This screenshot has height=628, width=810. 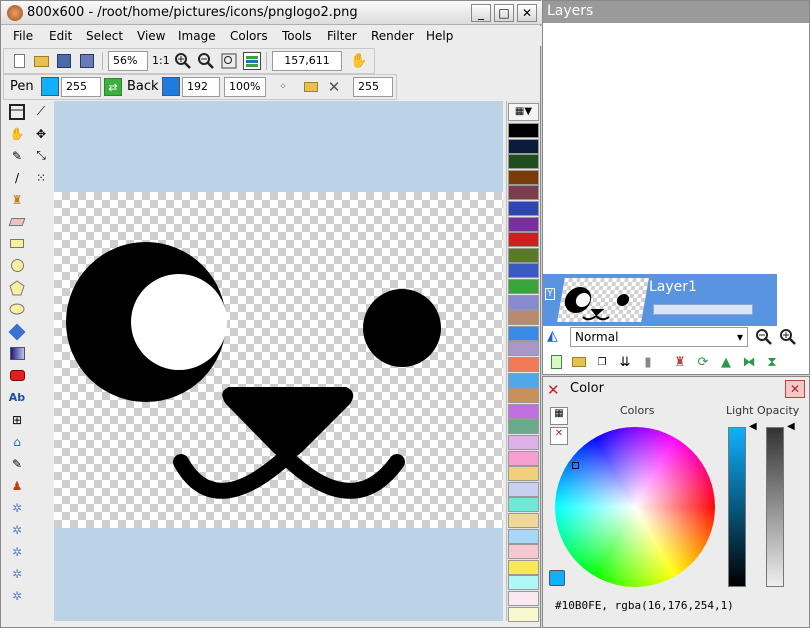 What do you see at coordinates (17, 485) in the screenshot?
I see `stamp-icon: ♟` at bounding box center [17, 485].